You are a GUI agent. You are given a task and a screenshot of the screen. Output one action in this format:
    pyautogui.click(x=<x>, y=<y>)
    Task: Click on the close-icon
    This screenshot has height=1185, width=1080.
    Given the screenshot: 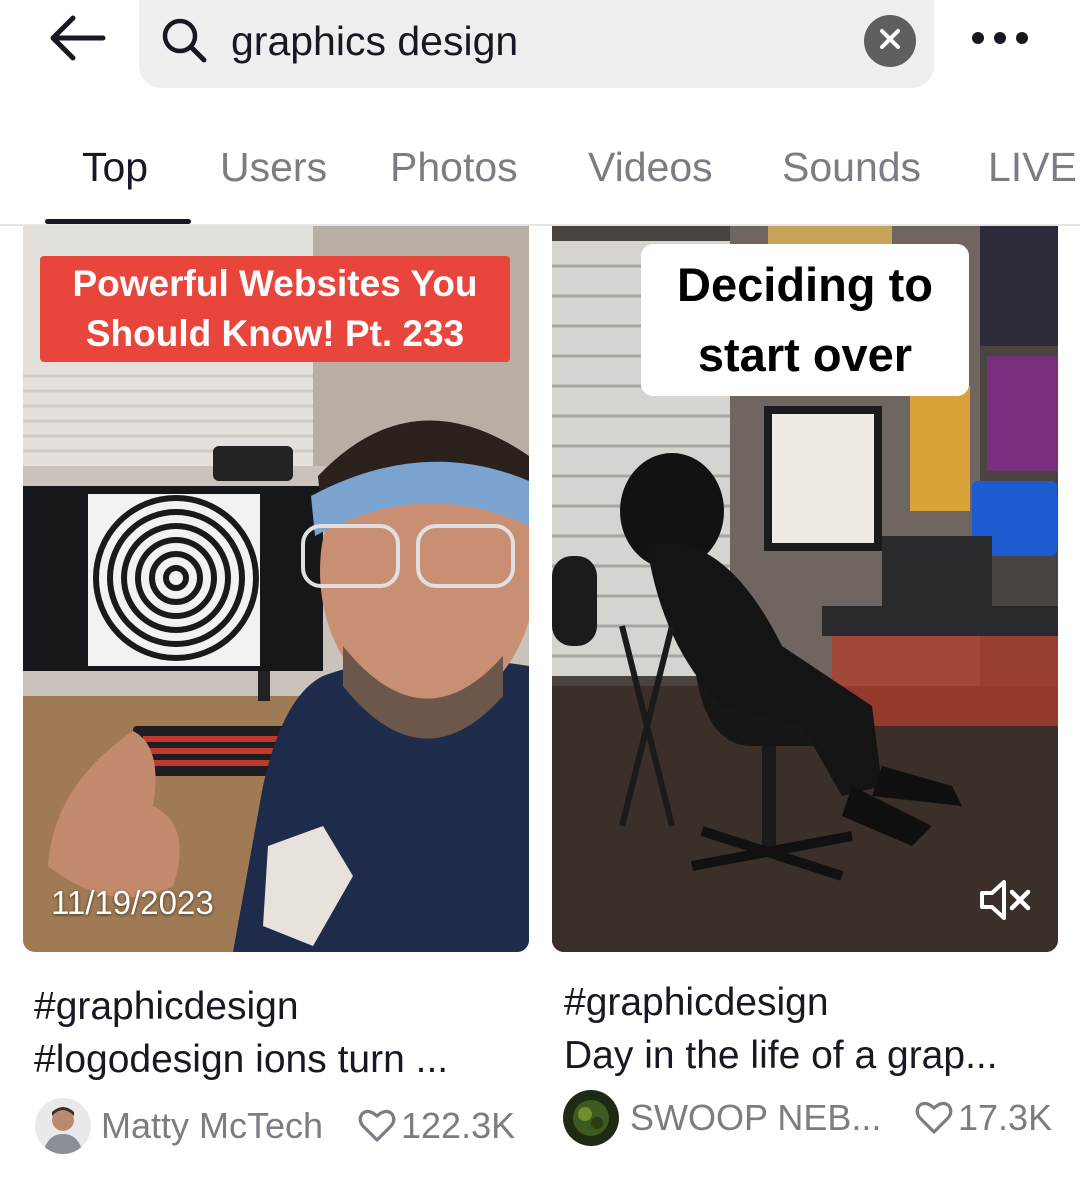 What is the action you would take?
    pyautogui.click(x=890, y=41)
    